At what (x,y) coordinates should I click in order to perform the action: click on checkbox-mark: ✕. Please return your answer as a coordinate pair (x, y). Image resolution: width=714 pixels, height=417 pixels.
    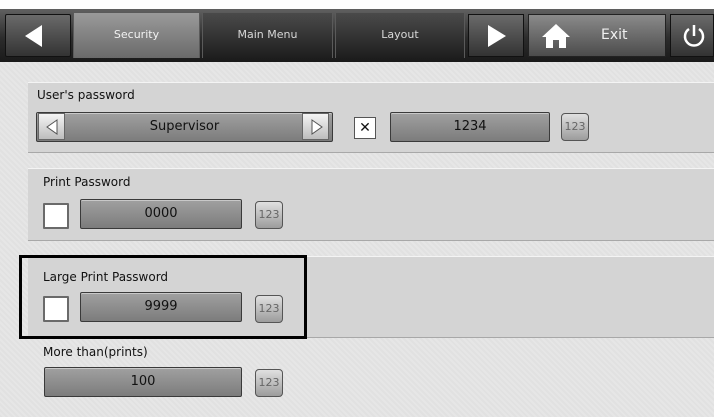
    Looking at the image, I should click on (365, 128).